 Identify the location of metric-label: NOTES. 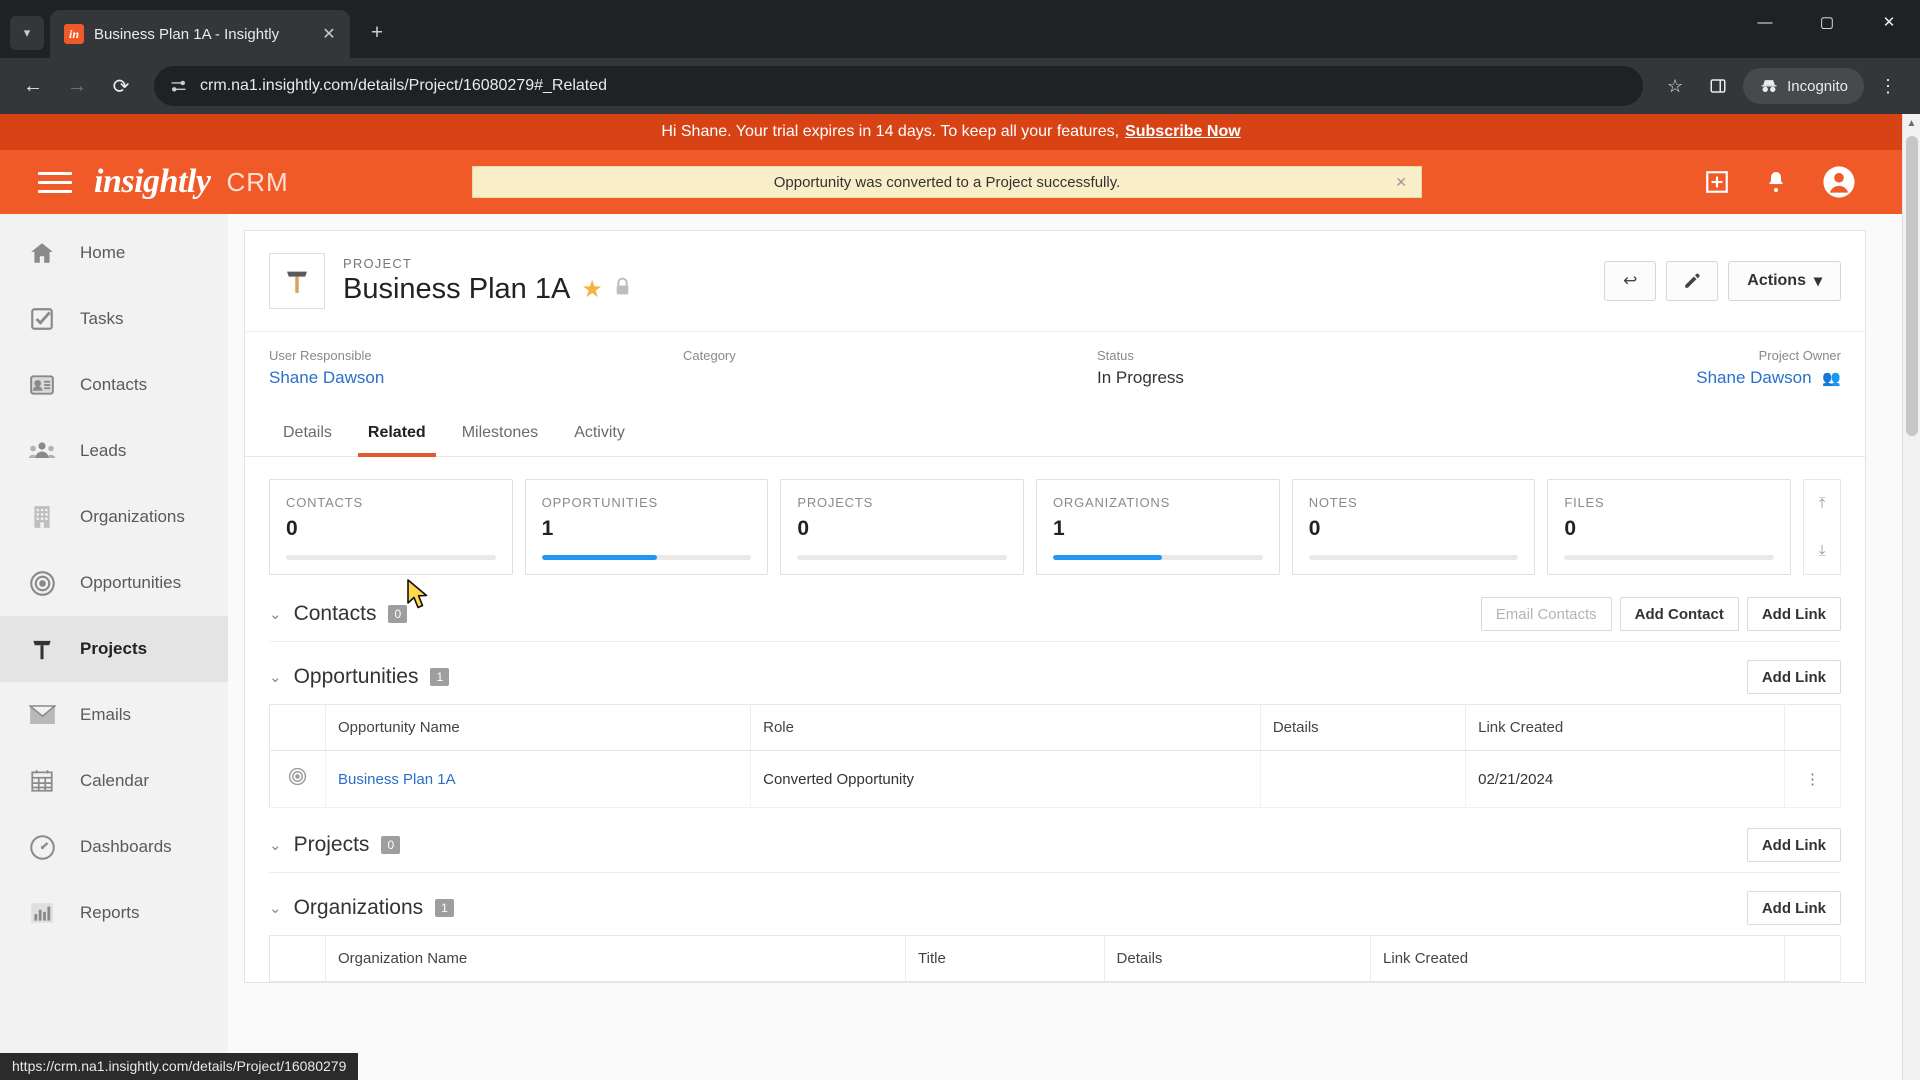
(1333, 502).